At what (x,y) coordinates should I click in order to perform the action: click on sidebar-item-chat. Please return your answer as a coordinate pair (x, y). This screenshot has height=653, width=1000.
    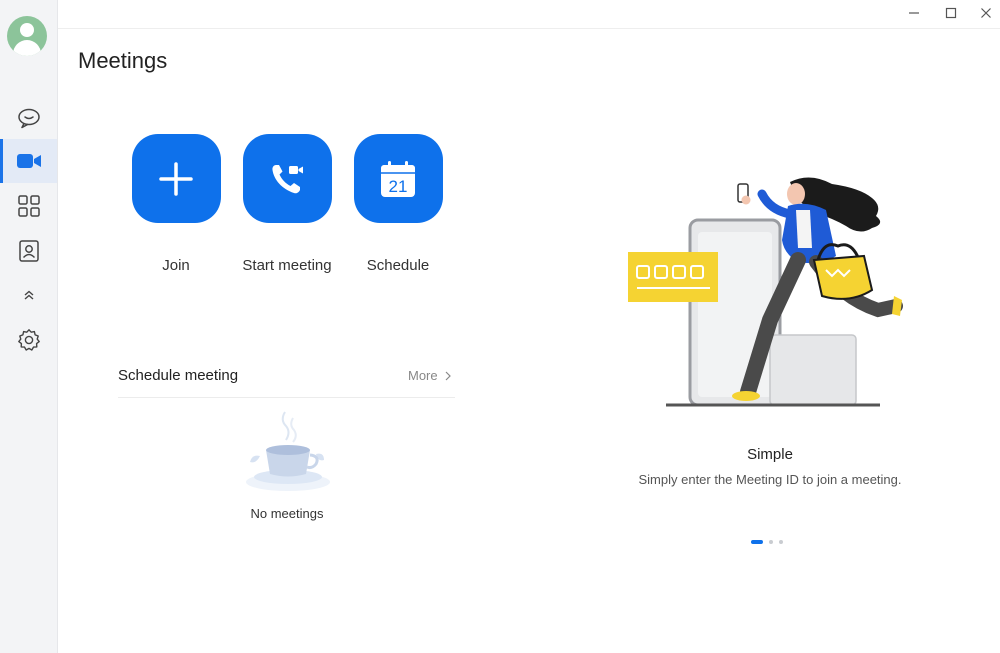
    Looking at the image, I should click on (28, 118).